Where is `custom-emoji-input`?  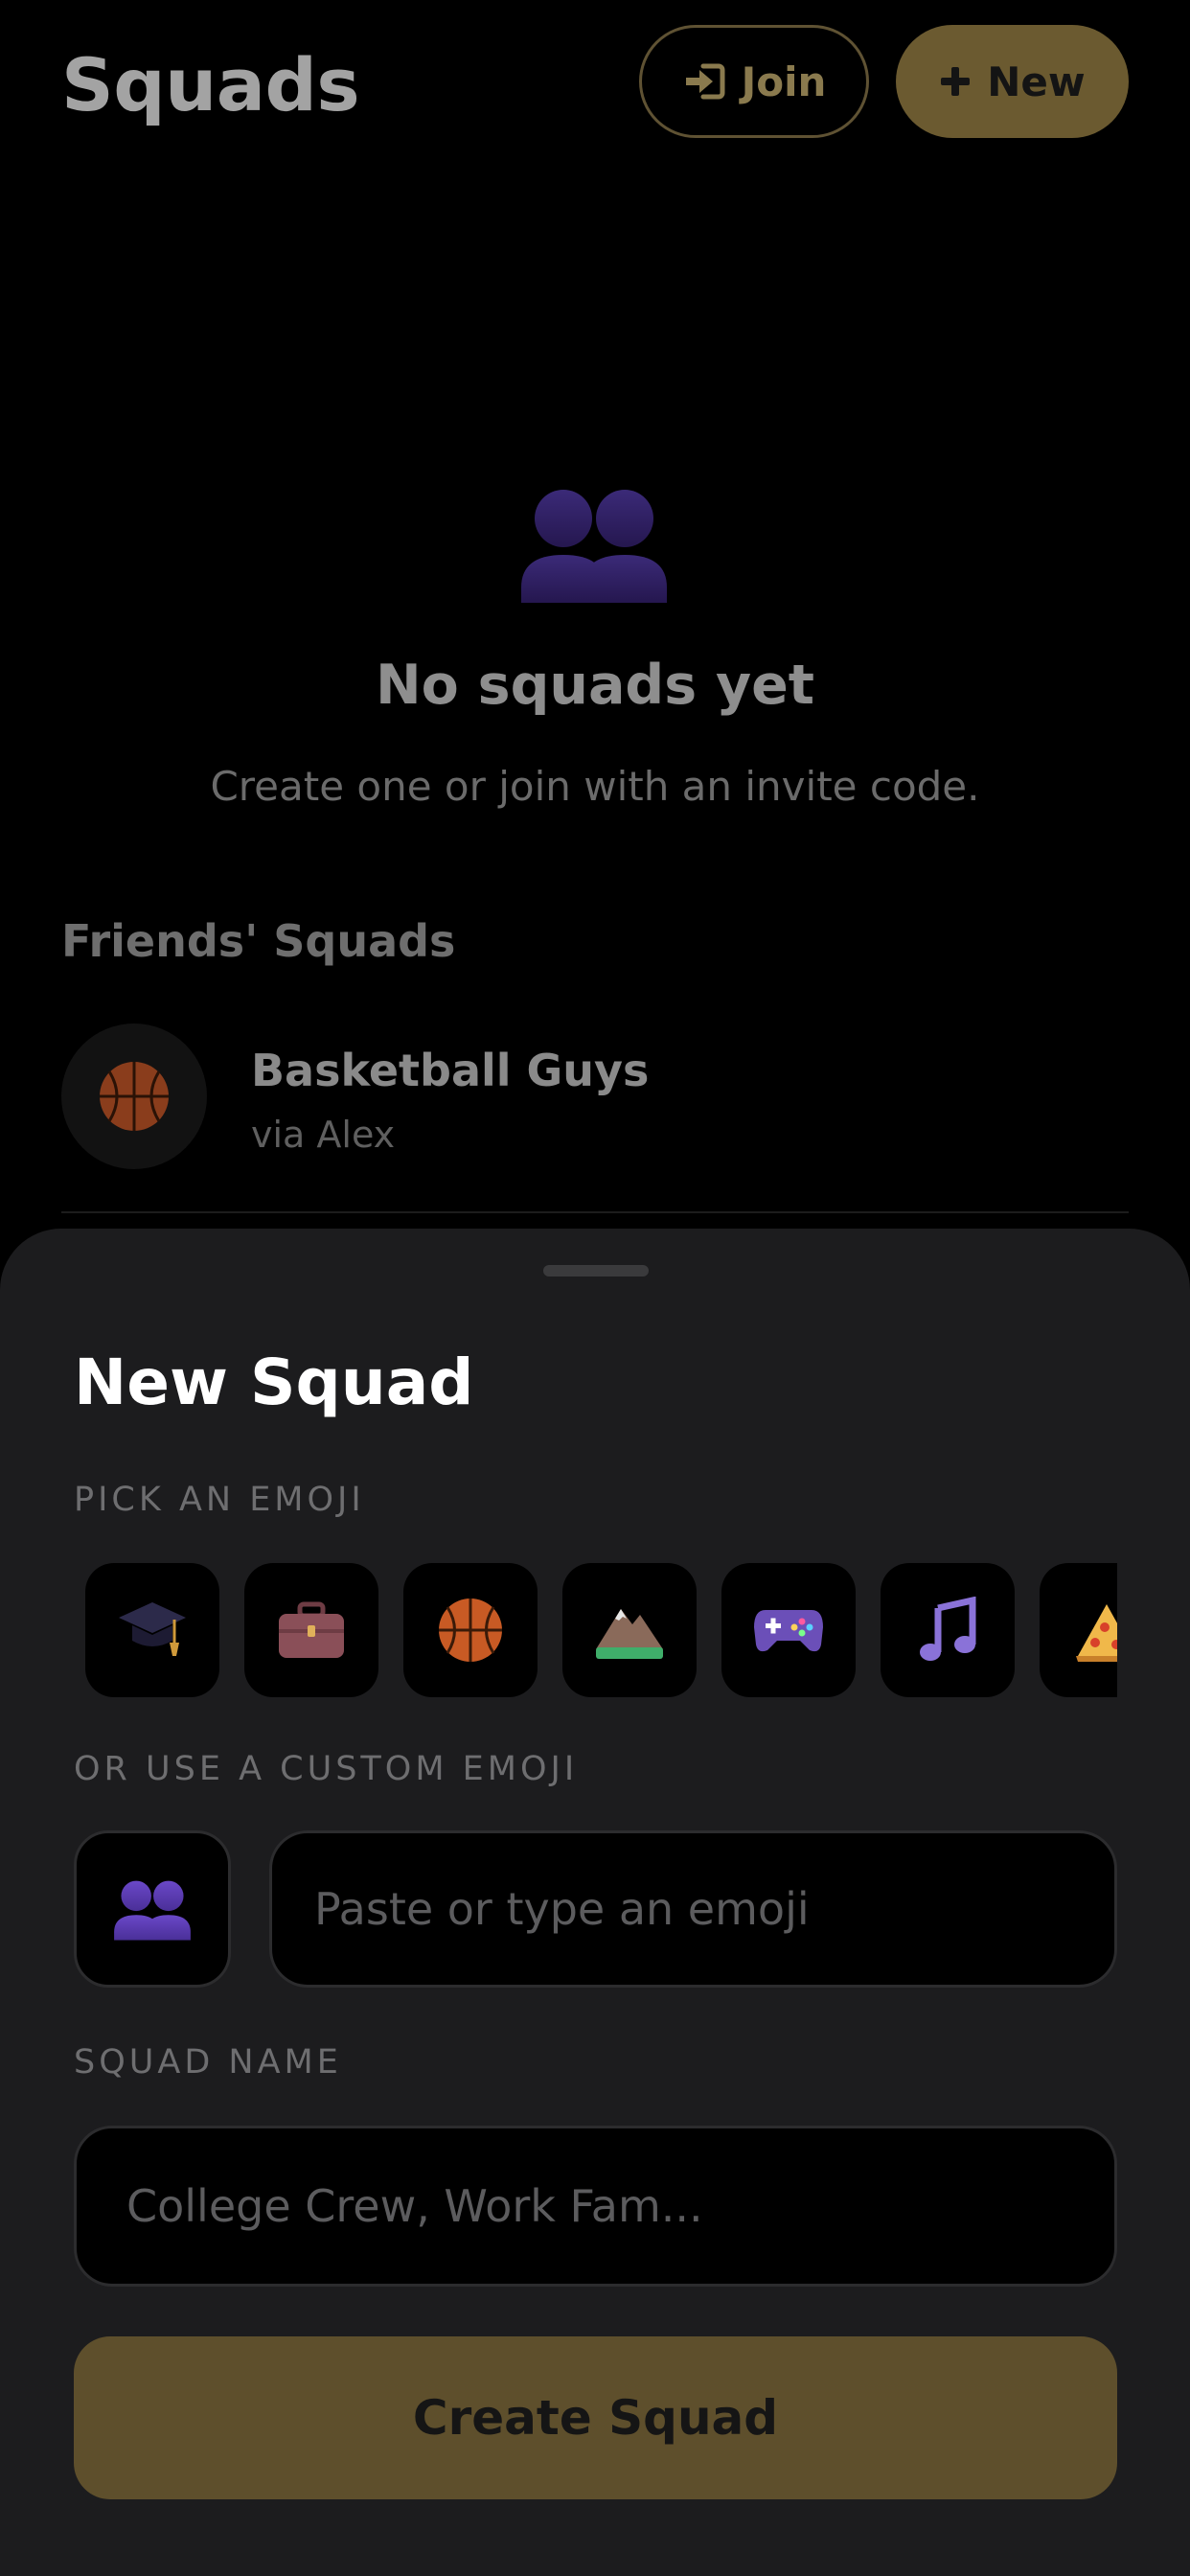 custom-emoji-input is located at coordinates (693, 1909).